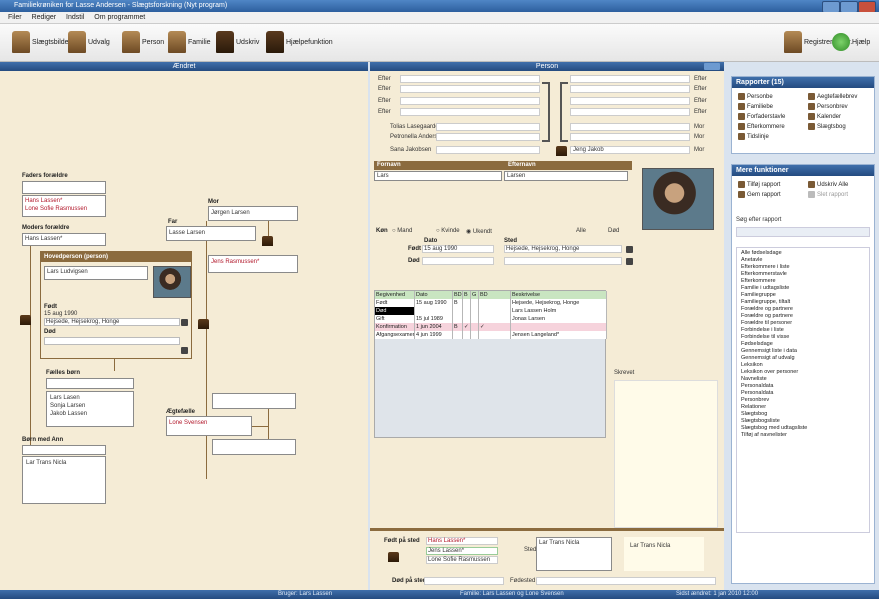  I want to click on menu-file: Filer, so click(15, 17).